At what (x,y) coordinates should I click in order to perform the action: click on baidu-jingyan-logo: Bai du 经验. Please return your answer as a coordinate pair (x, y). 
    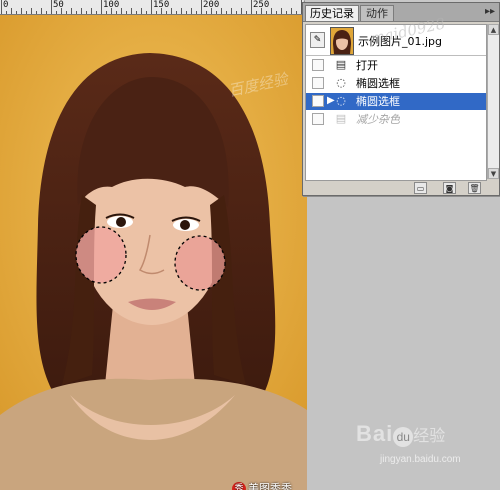
    Looking at the image, I should click on (400, 434).